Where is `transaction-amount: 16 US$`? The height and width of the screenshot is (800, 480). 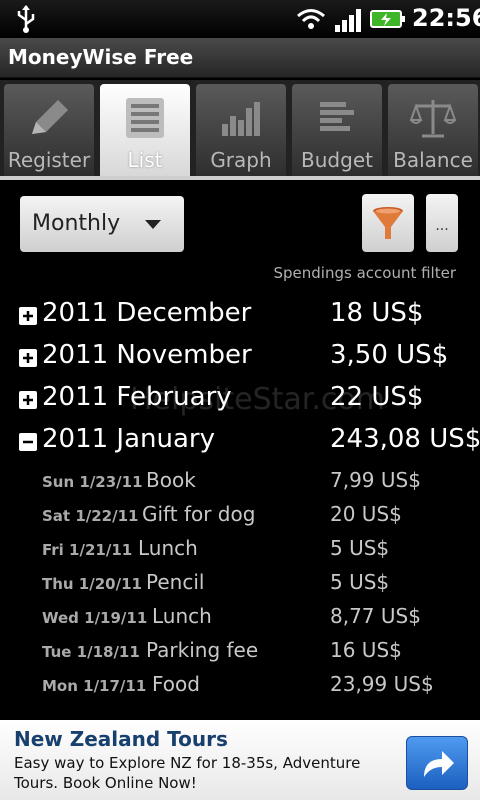 transaction-amount: 16 US$ is located at coordinates (366, 650).